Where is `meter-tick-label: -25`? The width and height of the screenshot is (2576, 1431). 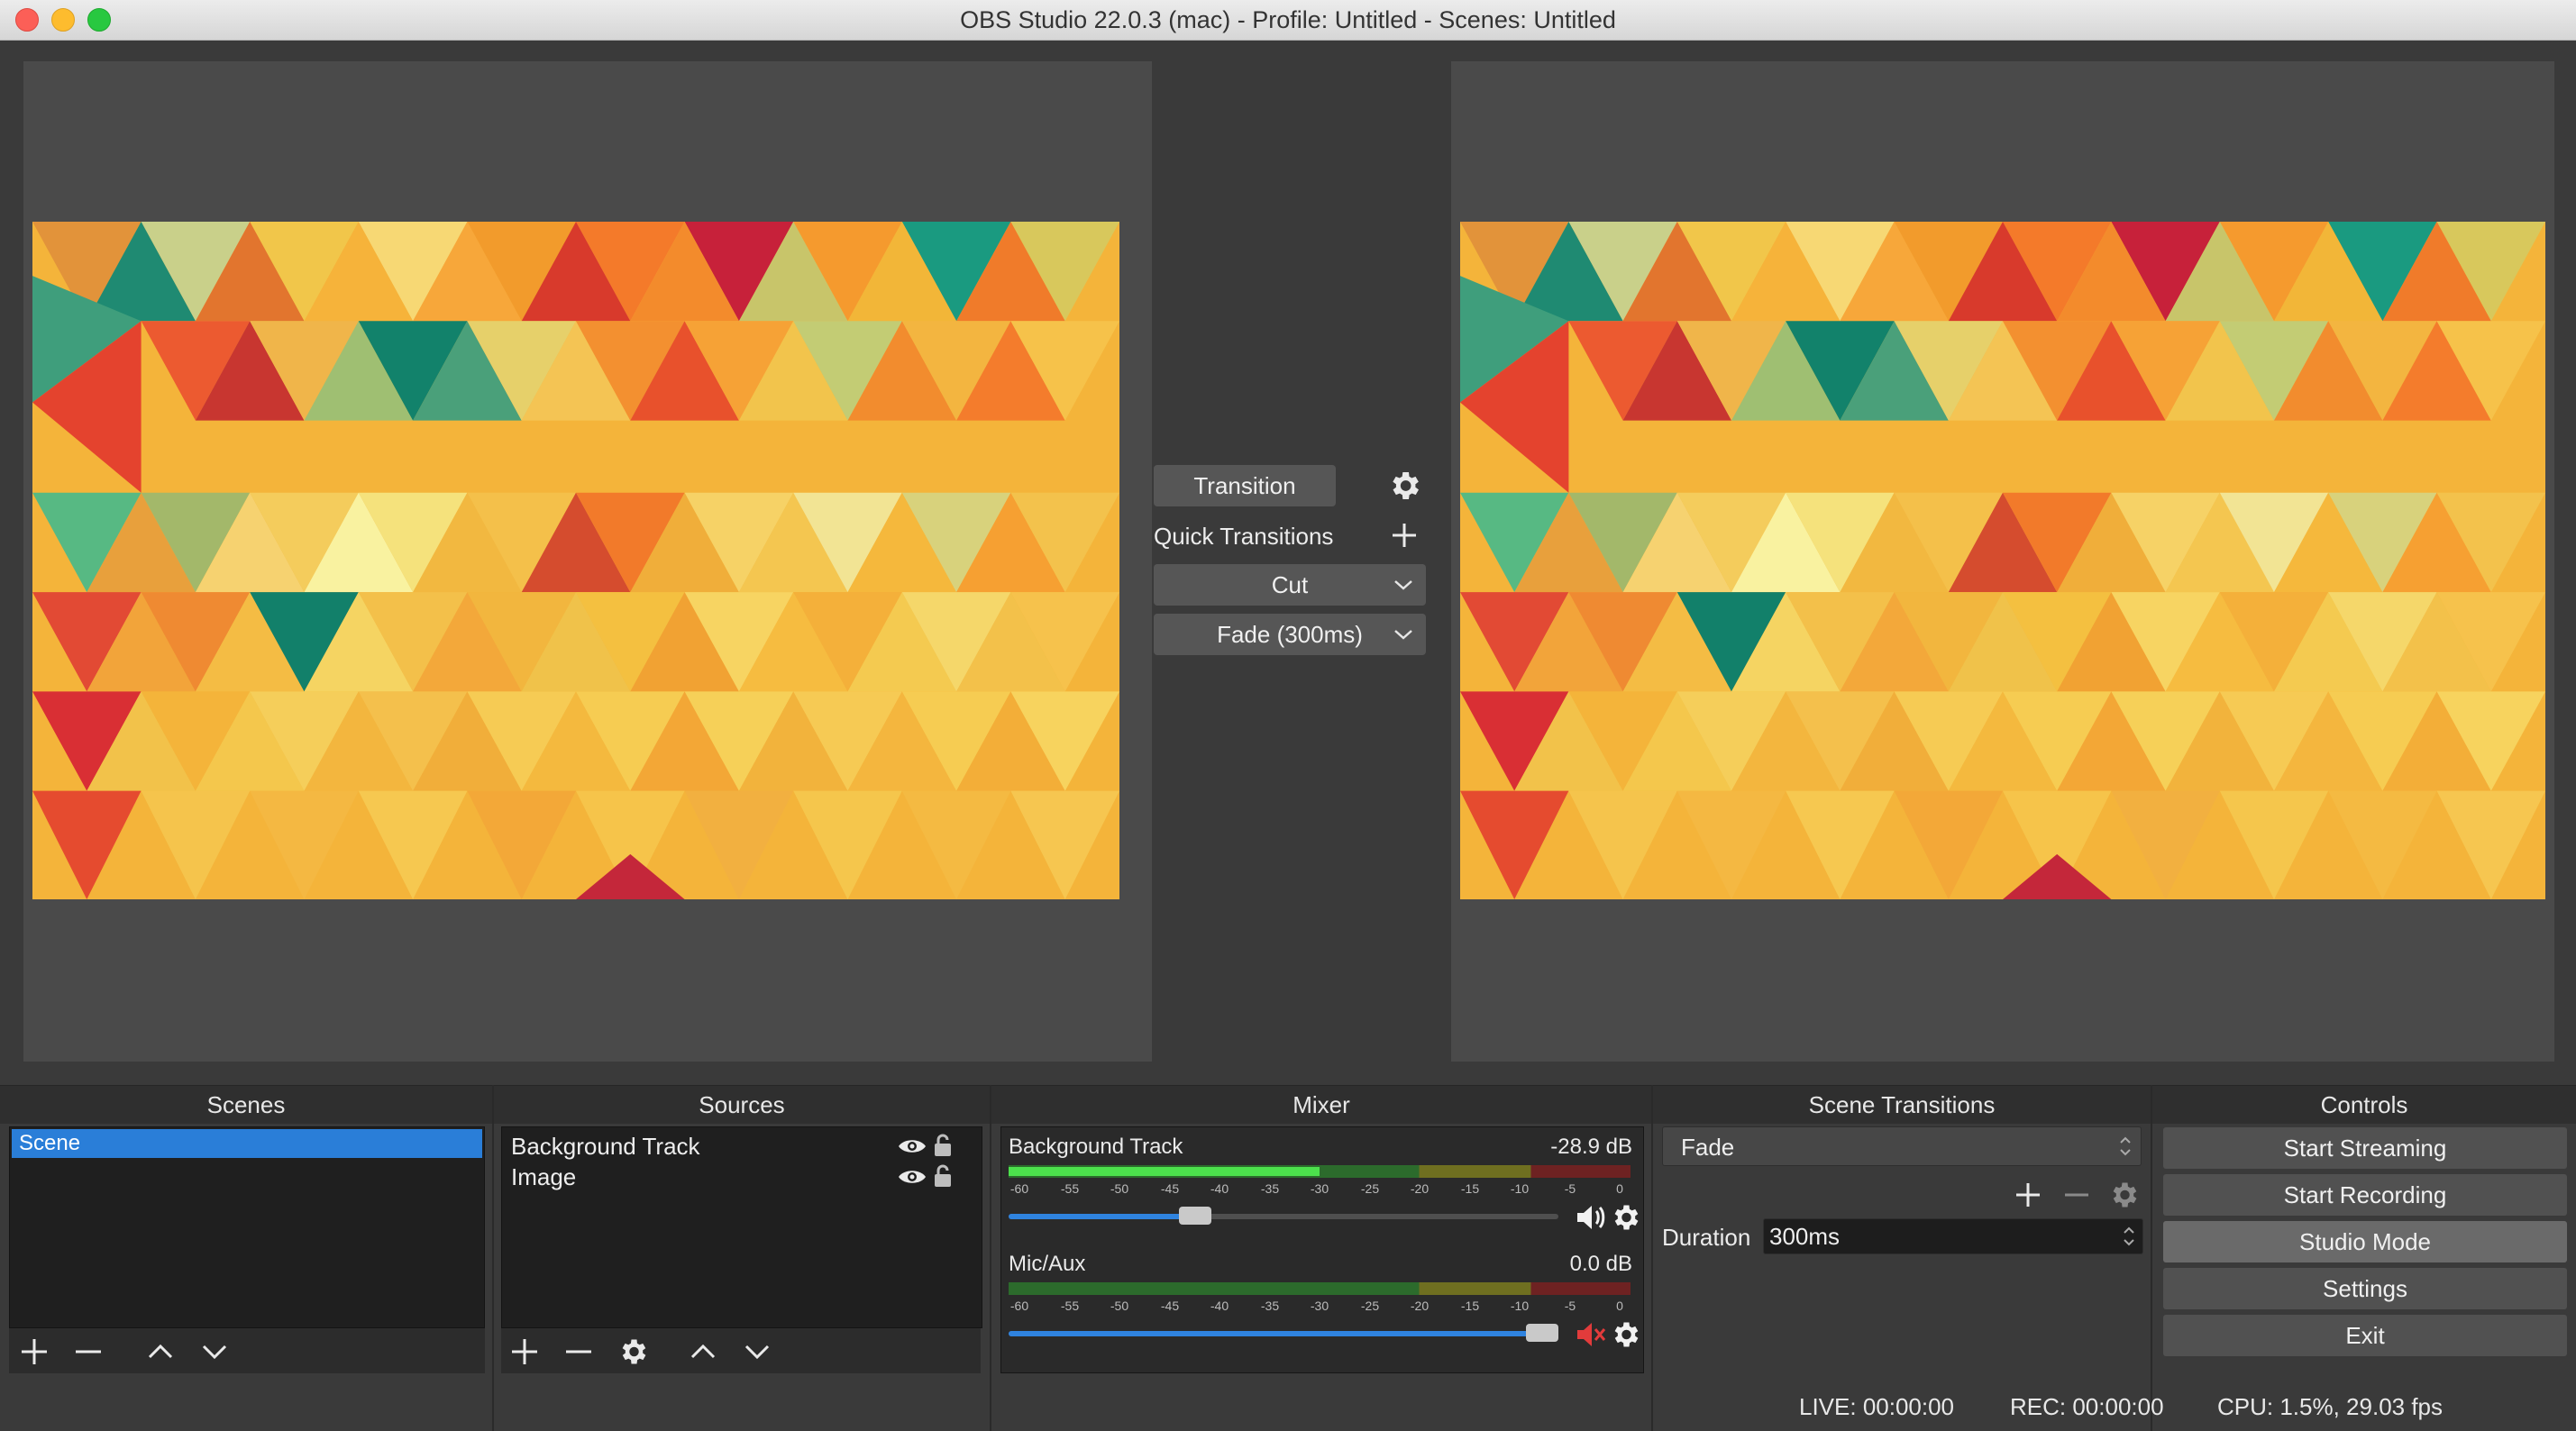
meter-tick-label: -25 is located at coordinates (1370, 1188).